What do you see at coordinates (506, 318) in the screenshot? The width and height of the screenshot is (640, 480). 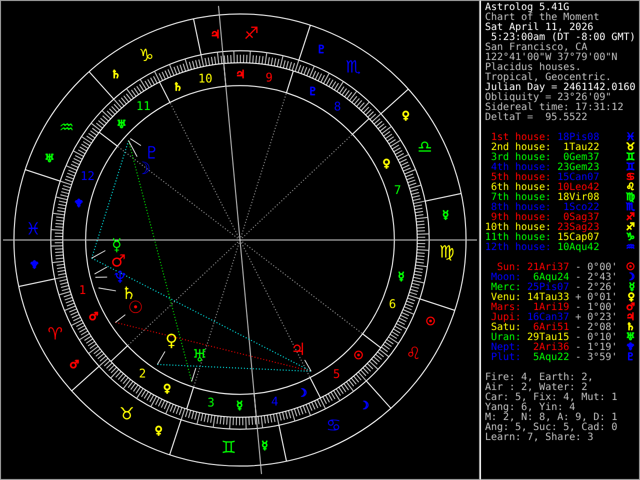 I see `planet-name: Jupi:` at bounding box center [506, 318].